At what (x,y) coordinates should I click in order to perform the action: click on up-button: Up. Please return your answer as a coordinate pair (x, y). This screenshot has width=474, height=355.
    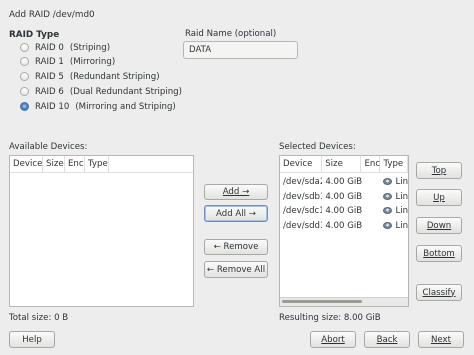
    Looking at the image, I should click on (439, 197).